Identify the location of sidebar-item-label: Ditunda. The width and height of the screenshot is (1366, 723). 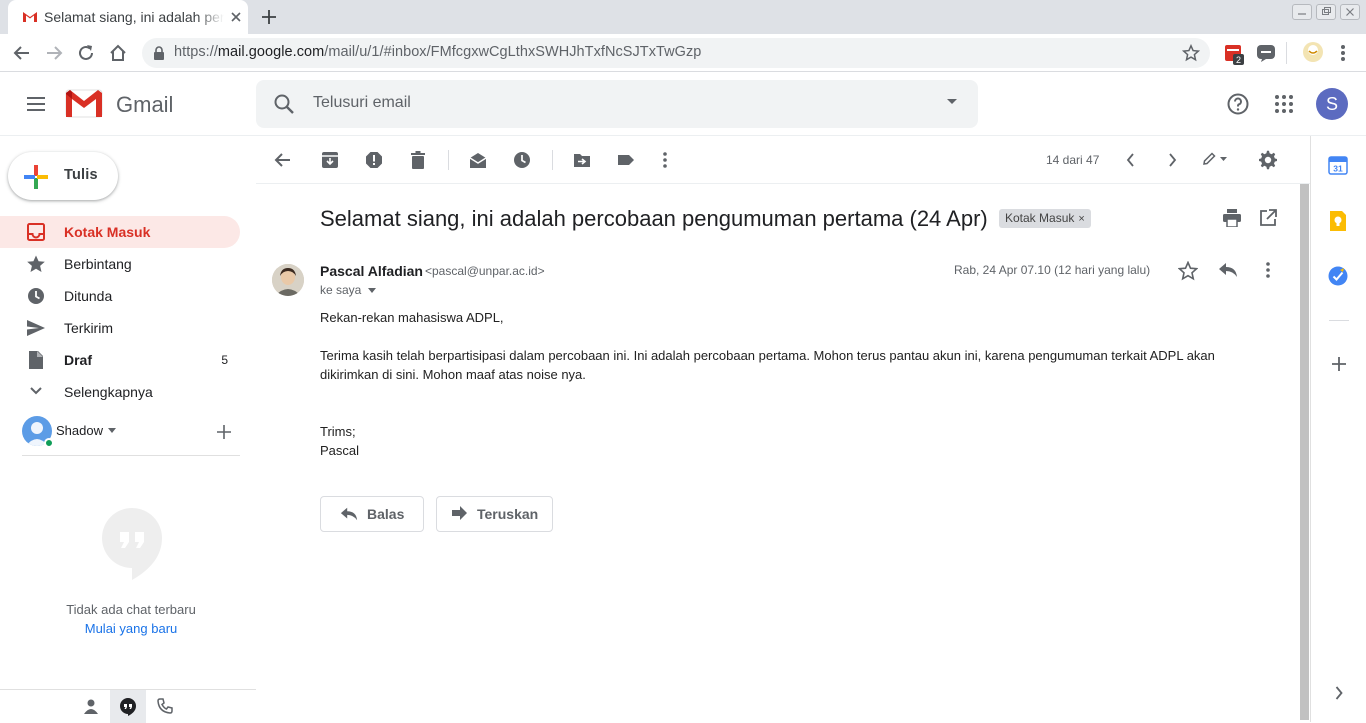
(88, 296).